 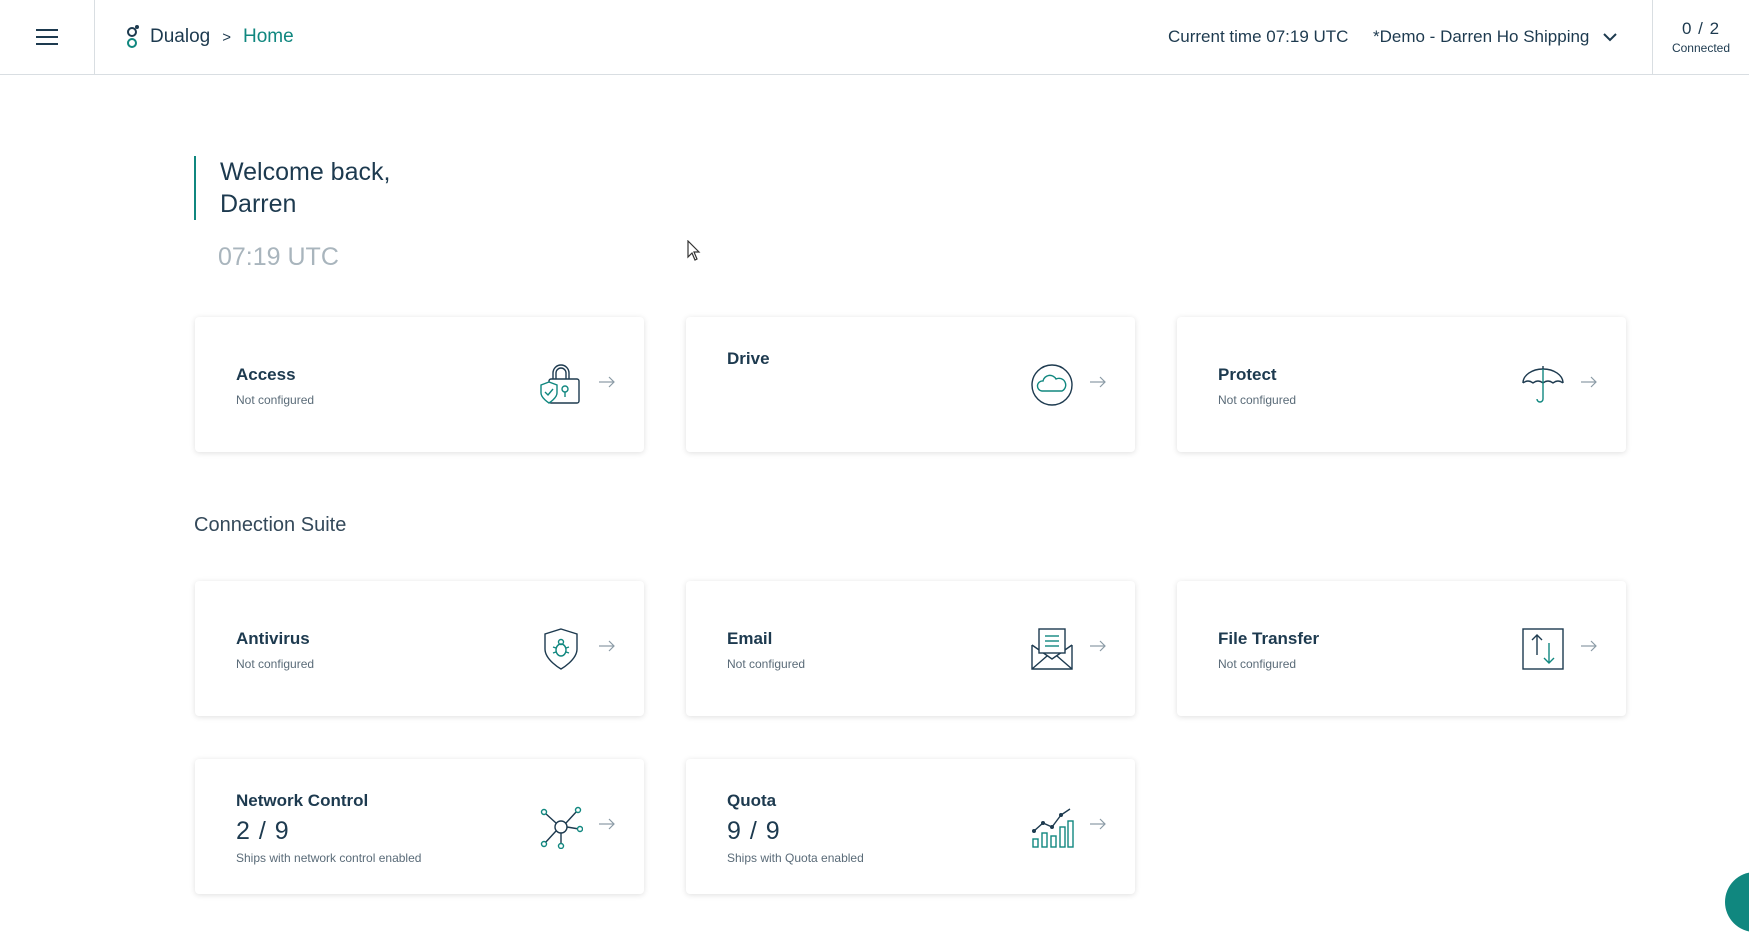 What do you see at coordinates (1401, 648) in the screenshot?
I see `card-file-transfer: File Transfer Not configured` at bounding box center [1401, 648].